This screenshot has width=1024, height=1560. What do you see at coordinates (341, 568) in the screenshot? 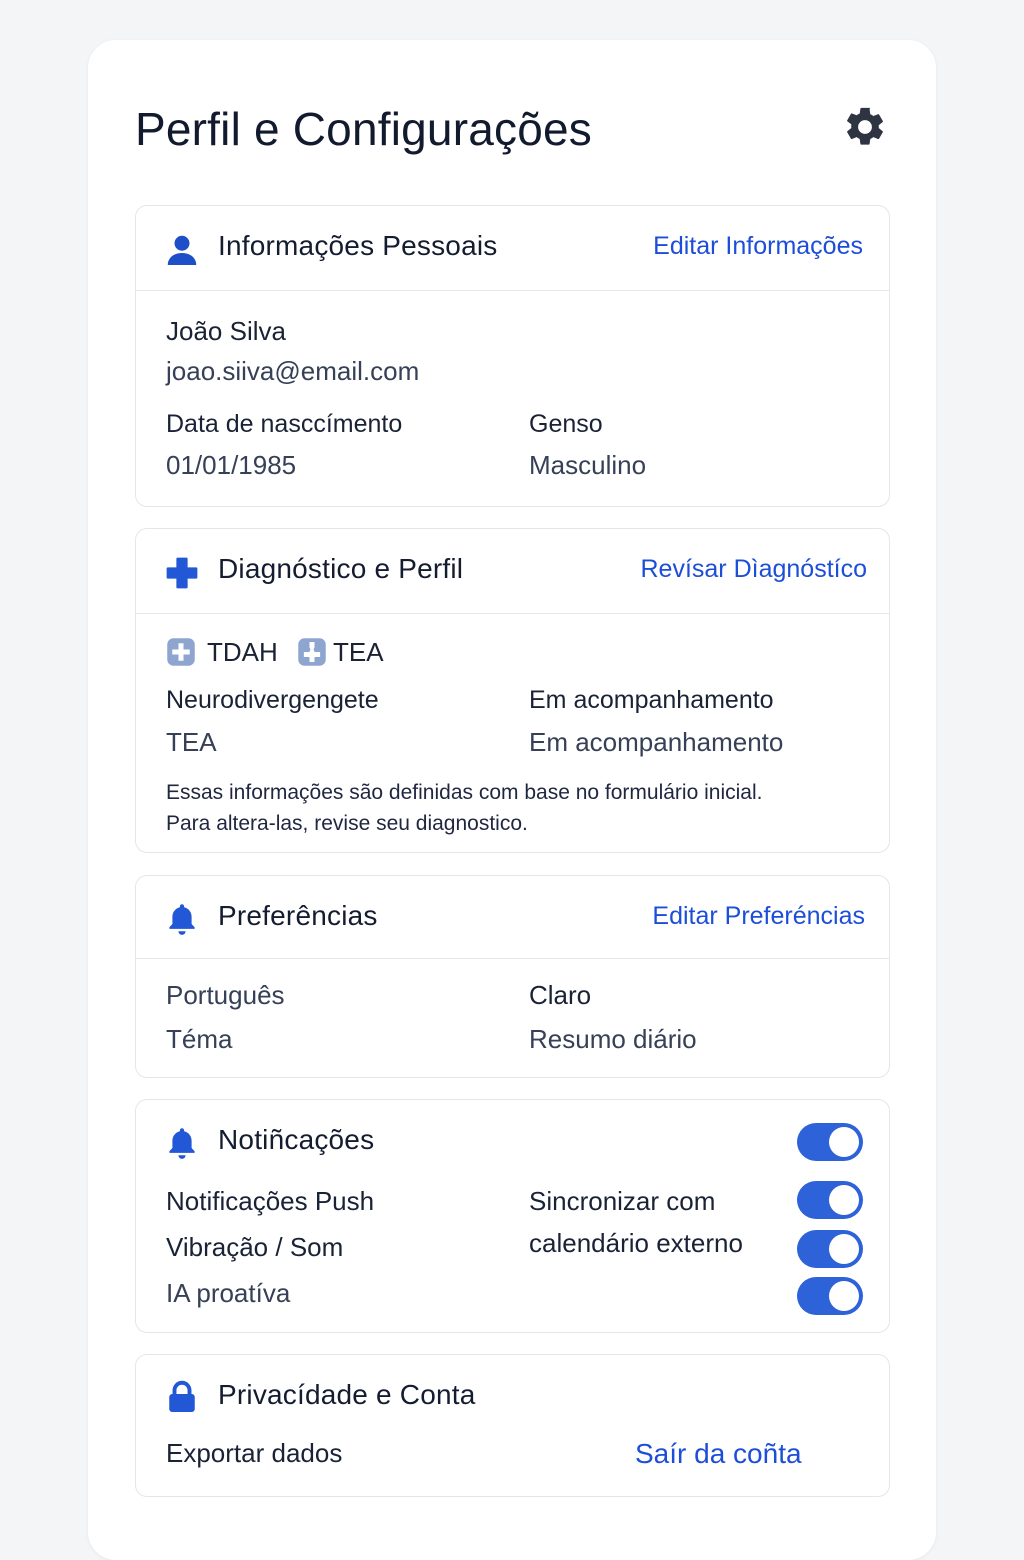
I see `diagnosis-title: Diagnóstico e Perfil` at bounding box center [341, 568].